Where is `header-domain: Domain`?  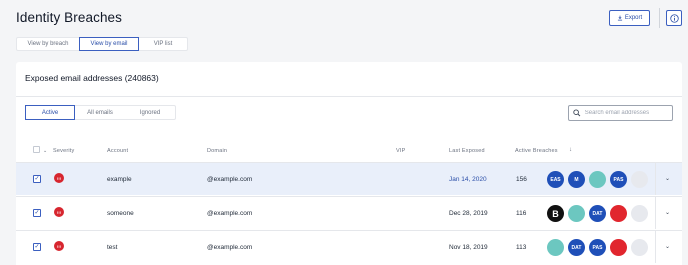
header-domain: Domain is located at coordinates (217, 151).